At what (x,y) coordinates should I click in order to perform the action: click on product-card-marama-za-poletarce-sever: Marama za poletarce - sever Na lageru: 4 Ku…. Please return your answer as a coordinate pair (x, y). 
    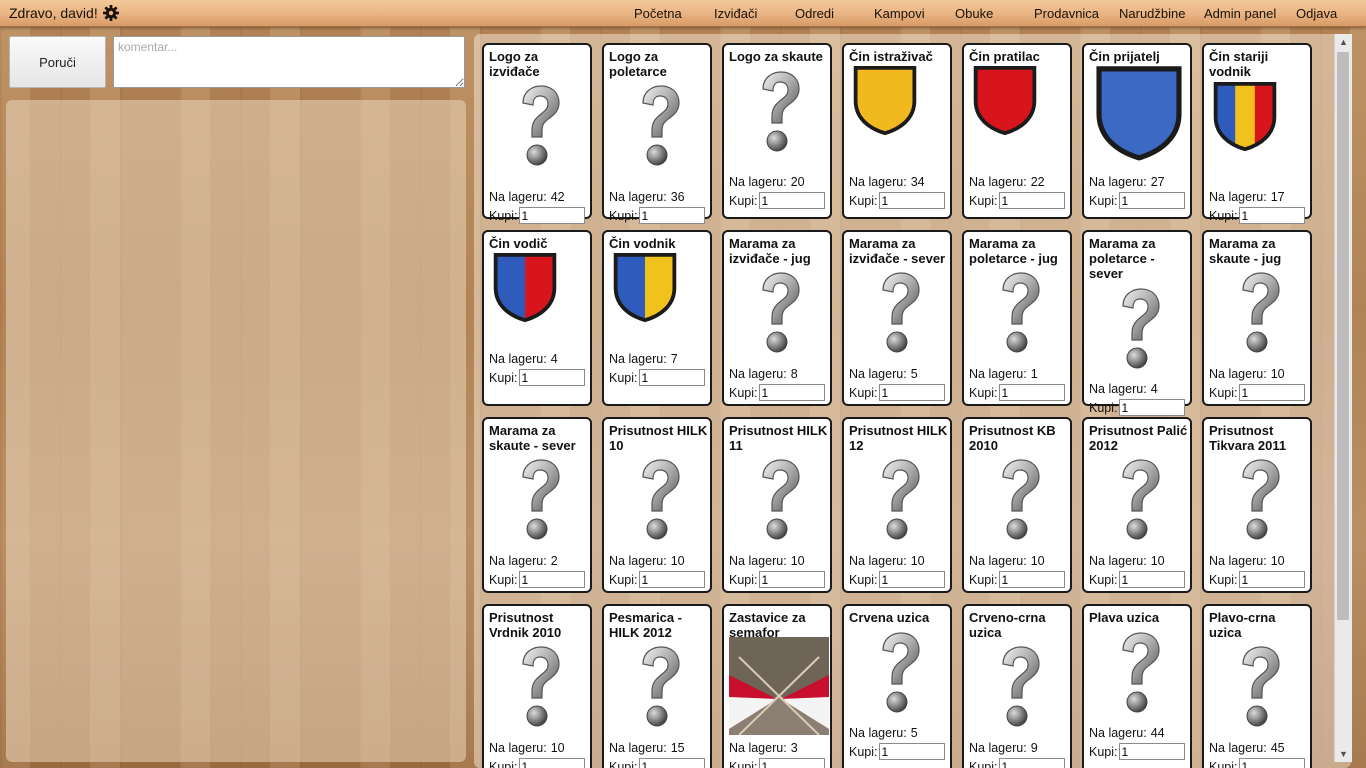
    Looking at the image, I should click on (1137, 323).